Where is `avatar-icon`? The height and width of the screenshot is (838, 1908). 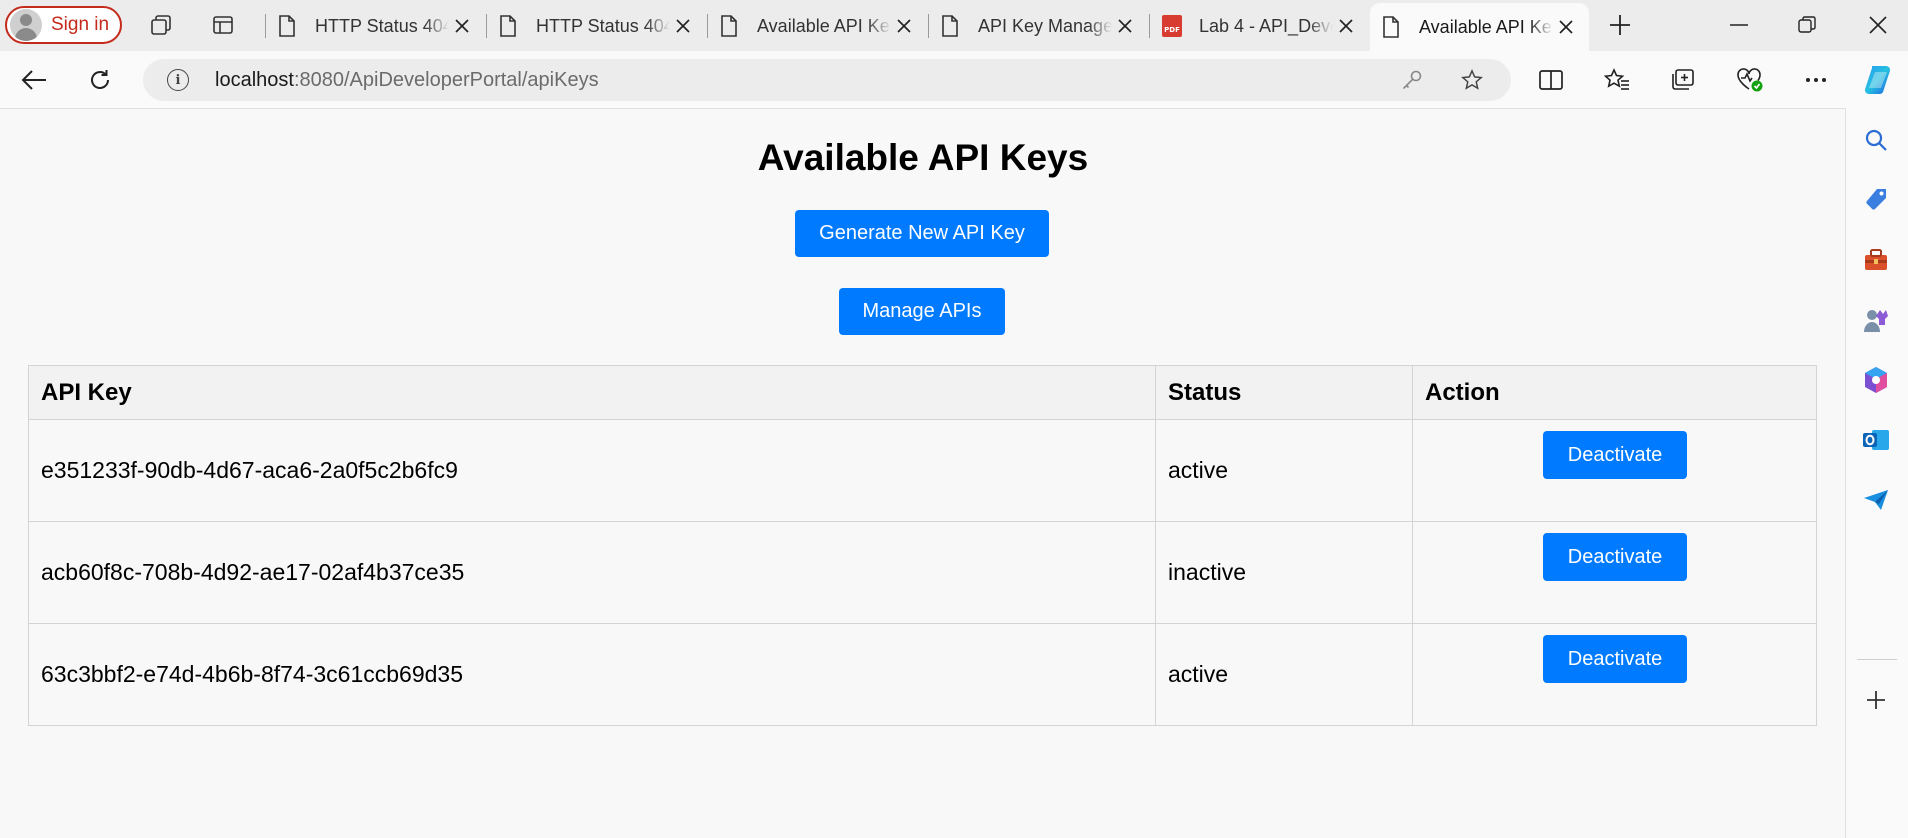 avatar-icon is located at coordinates (26, 25).